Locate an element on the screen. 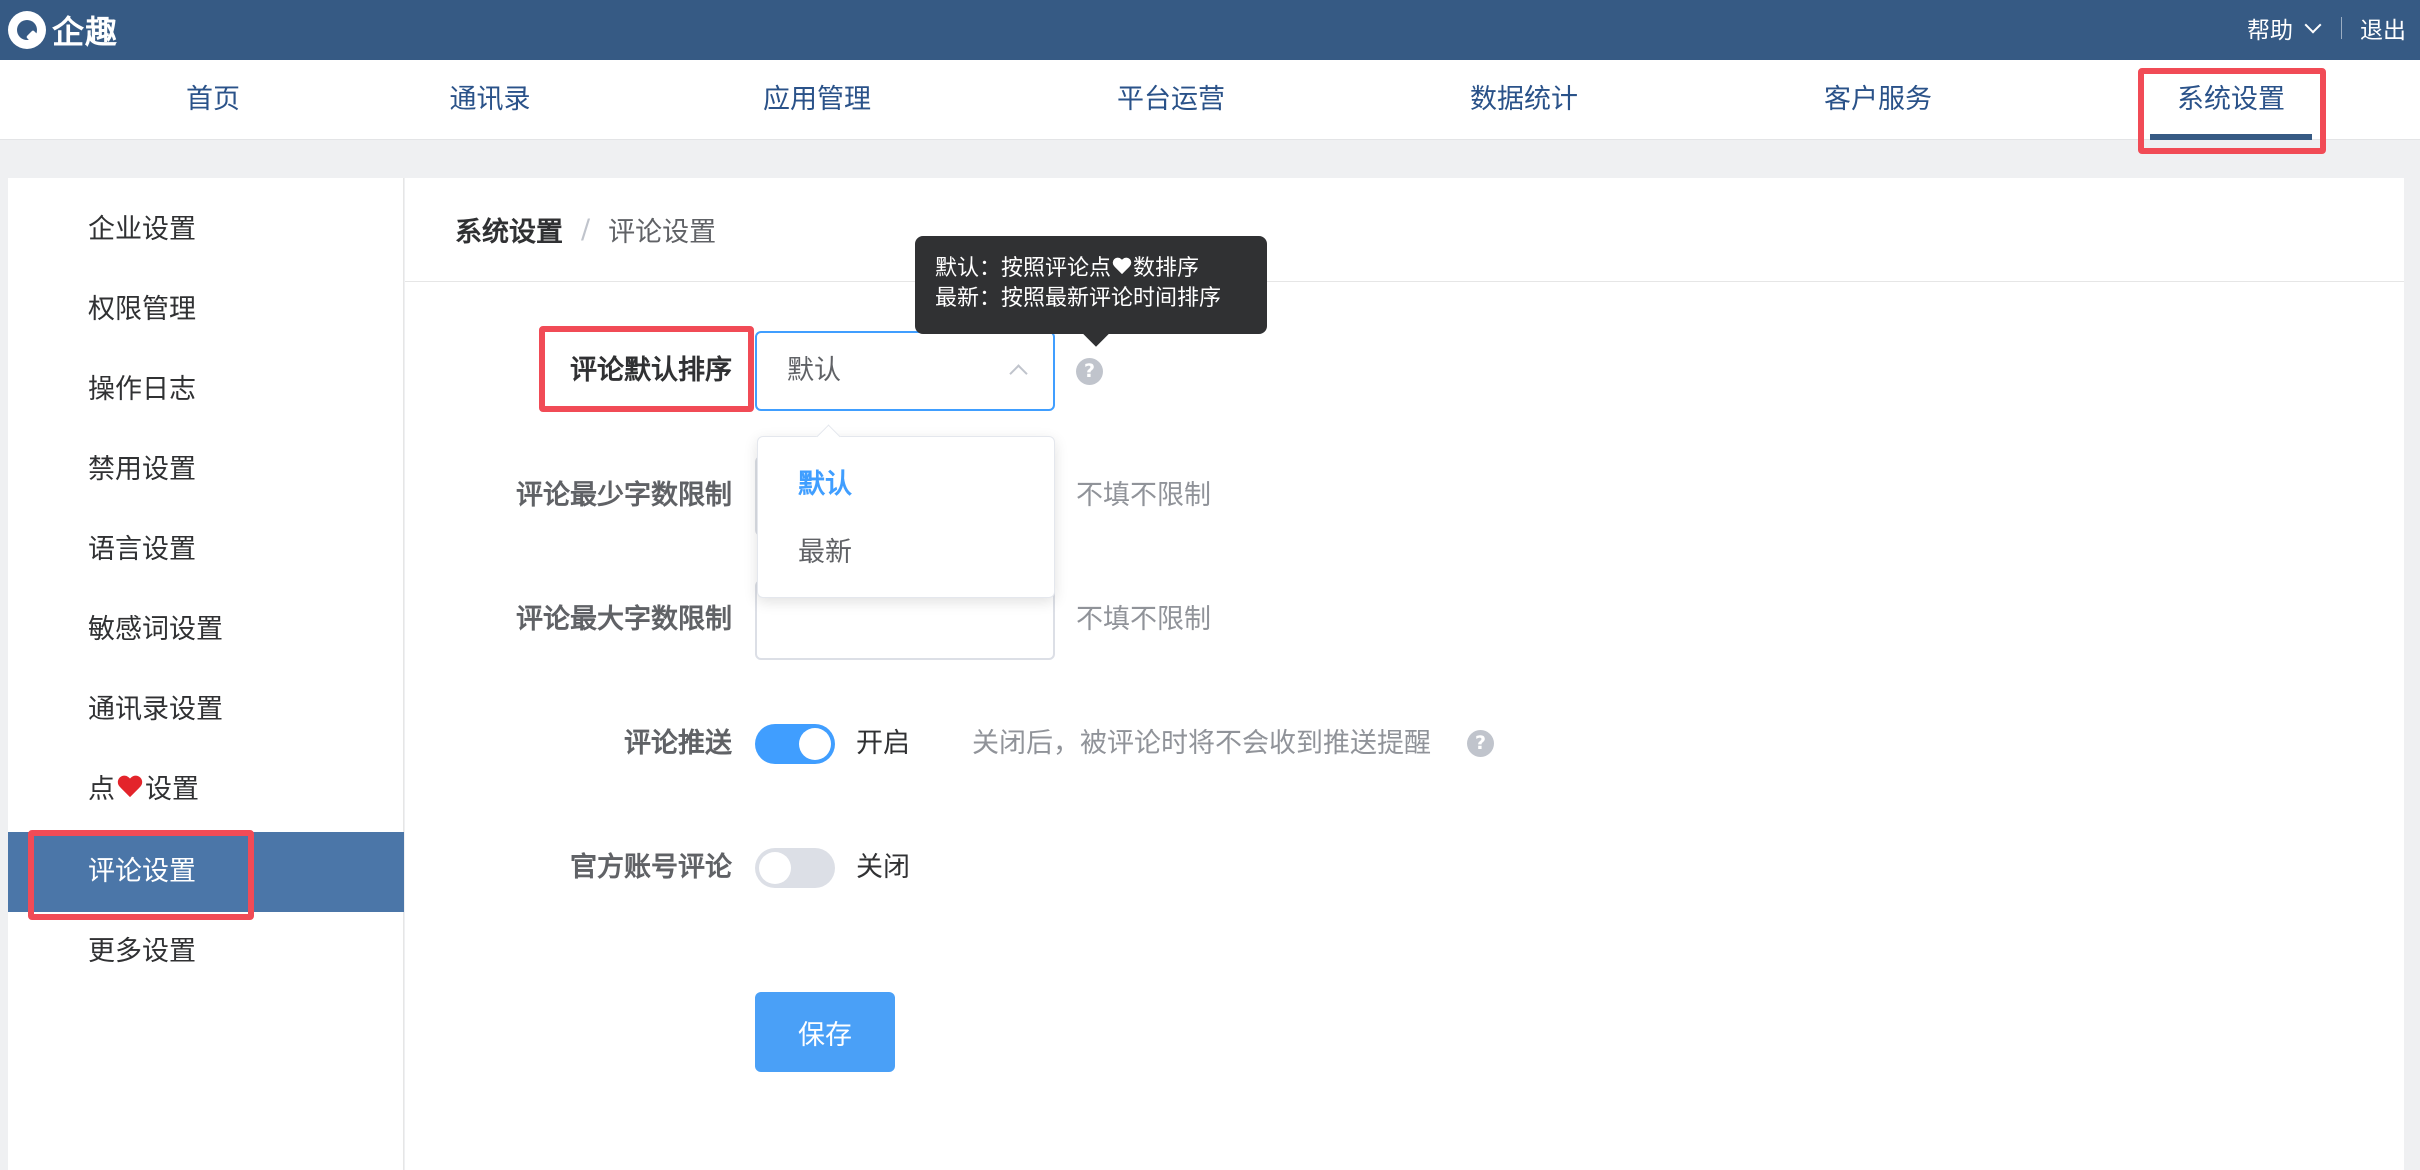 Image resolution: width=2420 pixels, height=1170 pixels. sort-dropdown: 默认 最新 is located at coordinates (906, 517).